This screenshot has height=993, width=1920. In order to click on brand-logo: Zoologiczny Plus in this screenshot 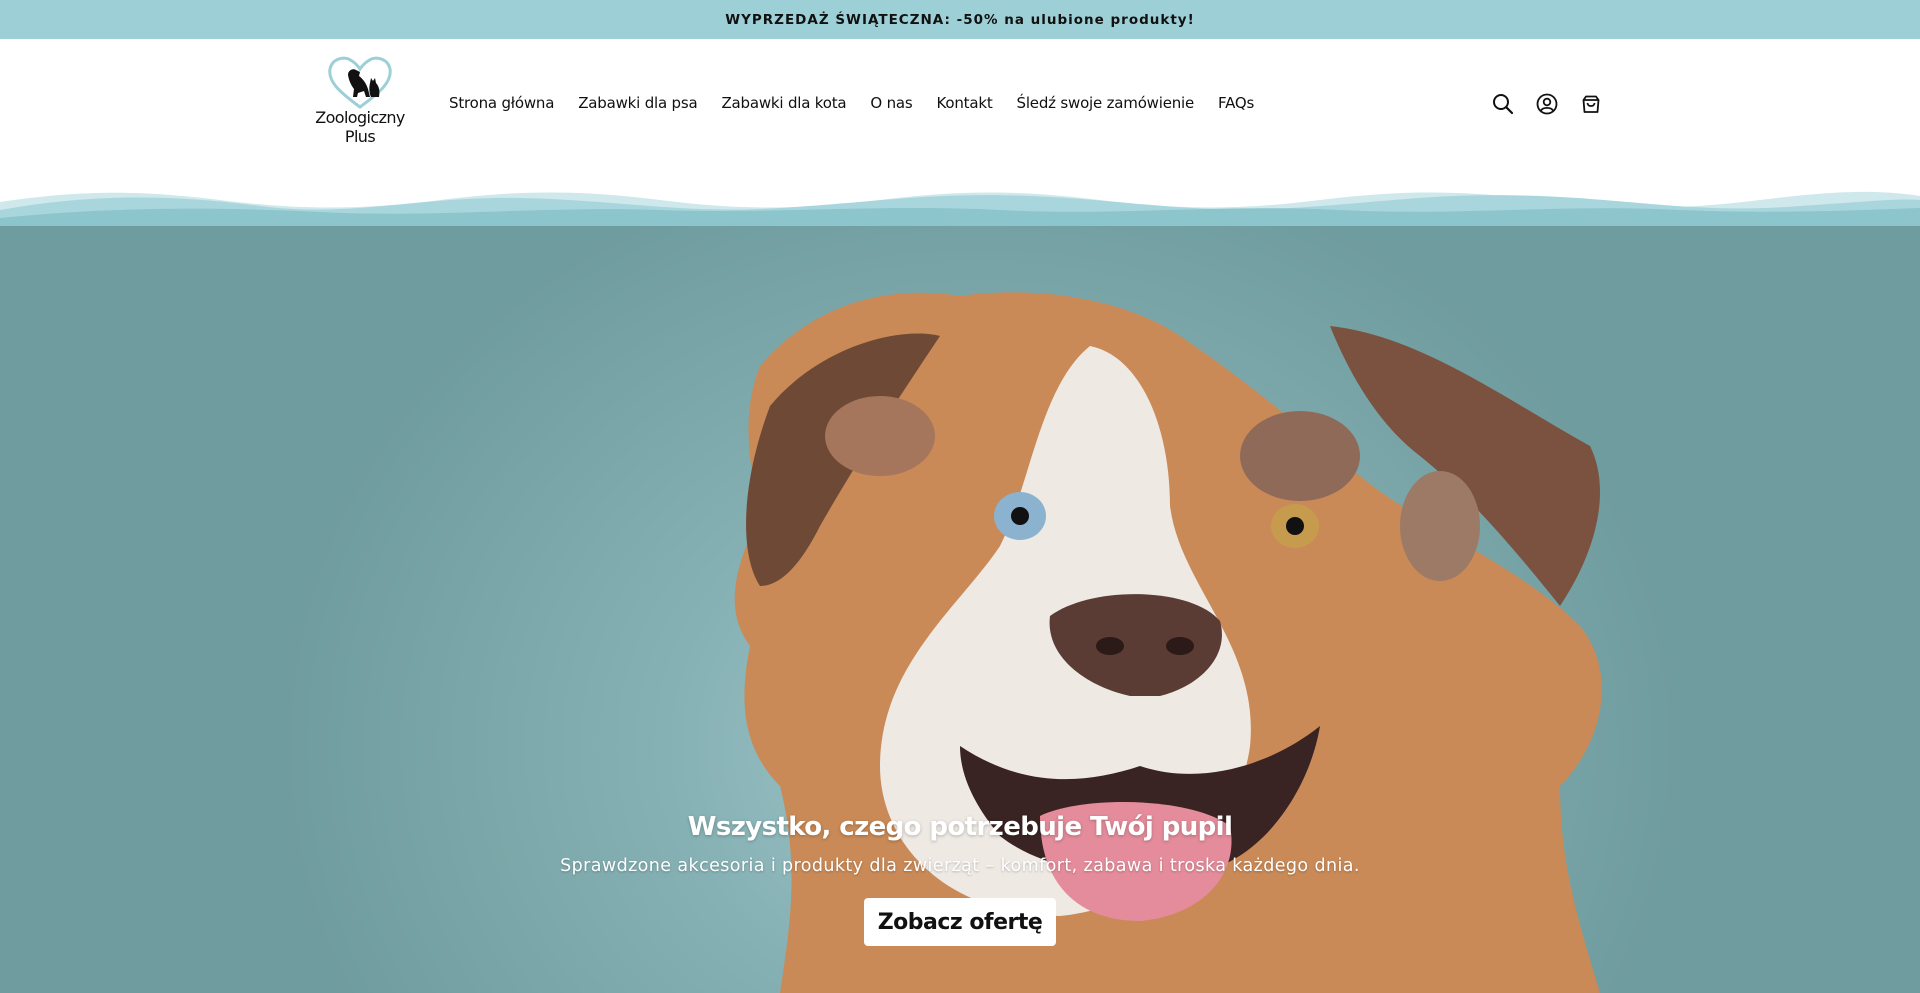, I will do `click(360, 103)`.